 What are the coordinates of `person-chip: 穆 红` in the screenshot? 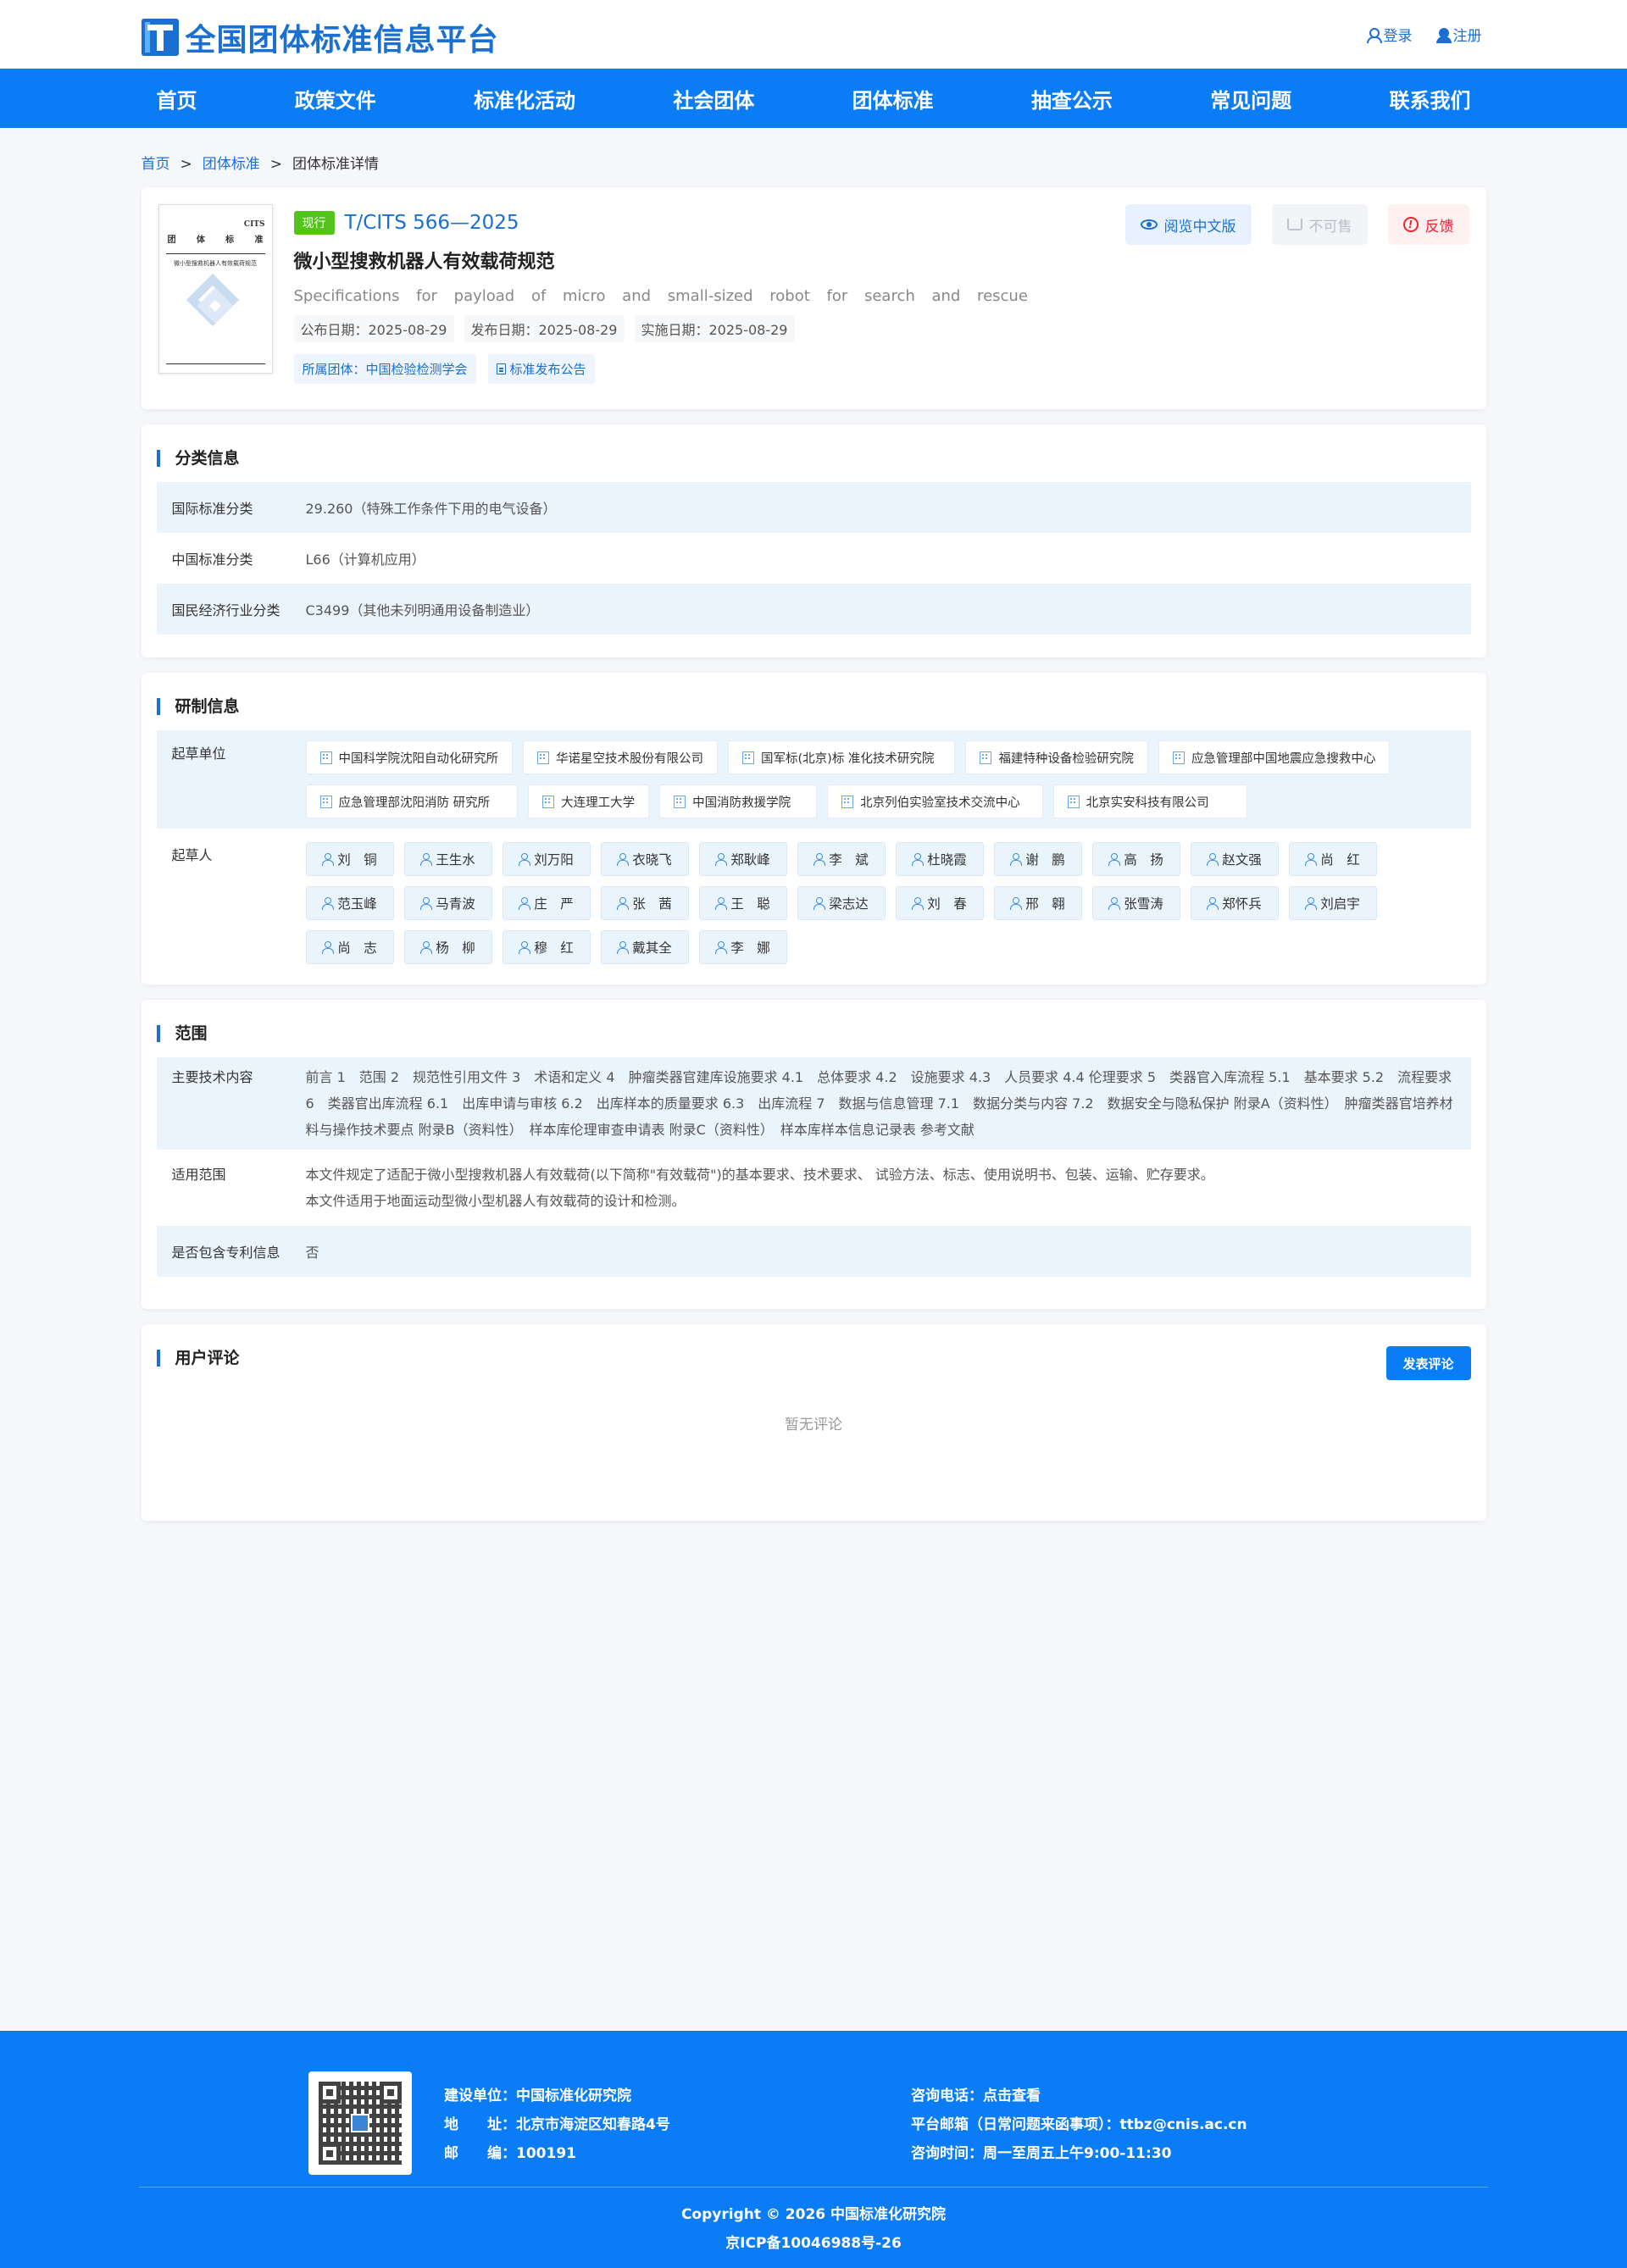 It's located at (547, 947).